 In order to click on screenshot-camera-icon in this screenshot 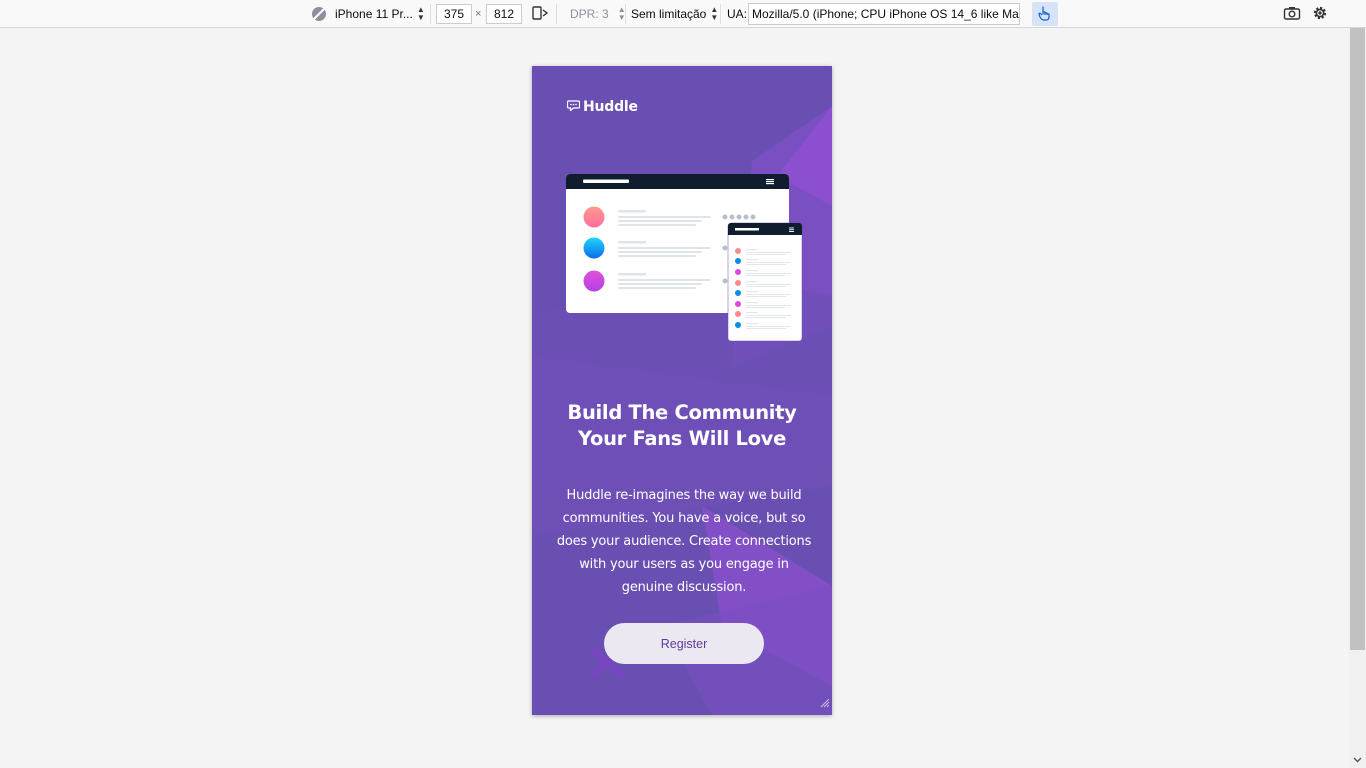, I will do `click(1292, 14)`.